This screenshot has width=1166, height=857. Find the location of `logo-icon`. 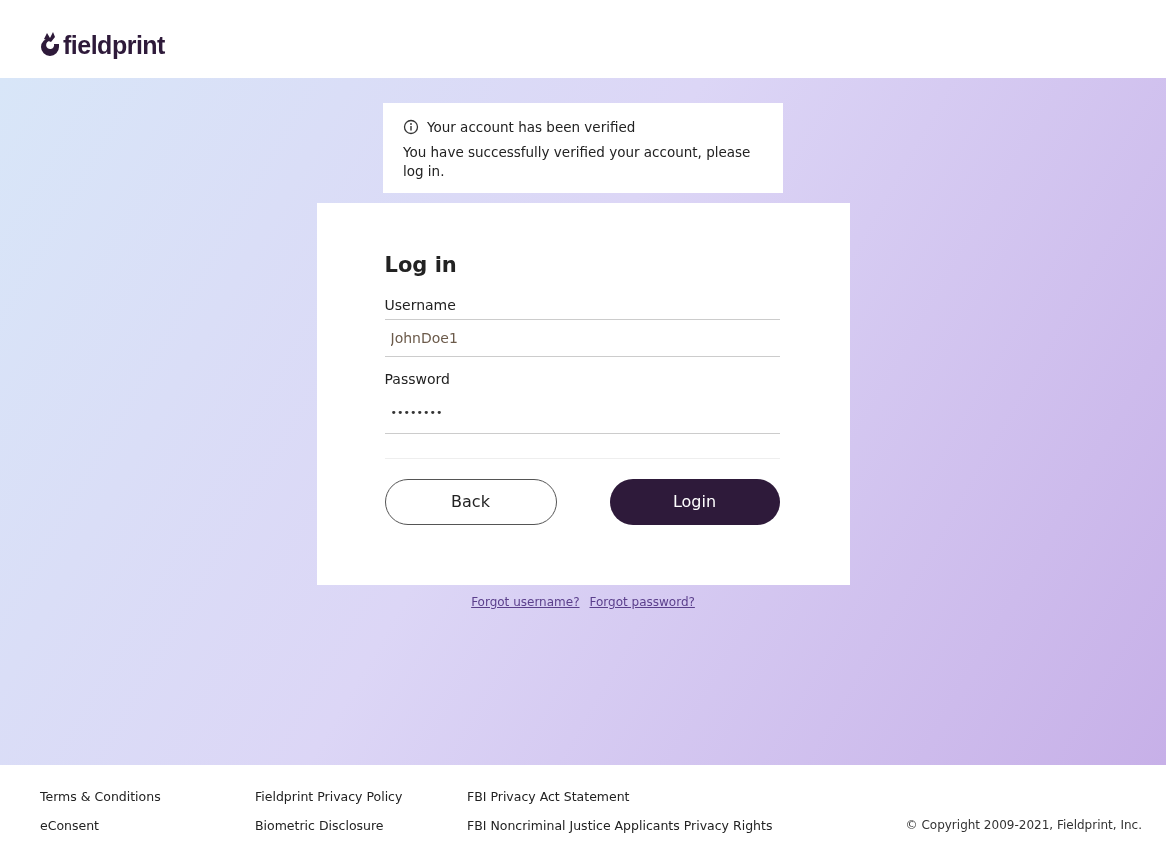

logo-icon is located at coordinates (50, 45).